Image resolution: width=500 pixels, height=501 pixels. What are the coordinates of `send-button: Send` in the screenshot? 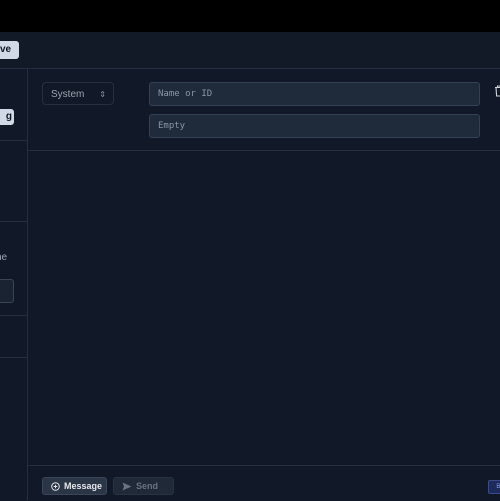 It's located at (143, 486).